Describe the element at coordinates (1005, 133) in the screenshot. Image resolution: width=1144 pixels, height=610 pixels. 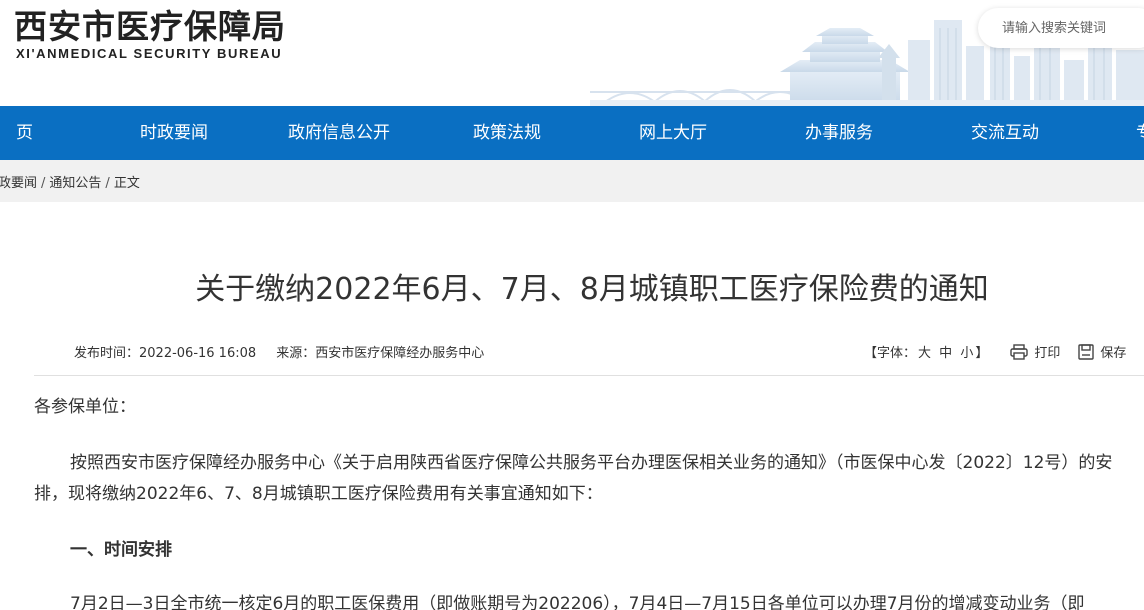
I see `nav-item-interaction: 交流互动` at that location.